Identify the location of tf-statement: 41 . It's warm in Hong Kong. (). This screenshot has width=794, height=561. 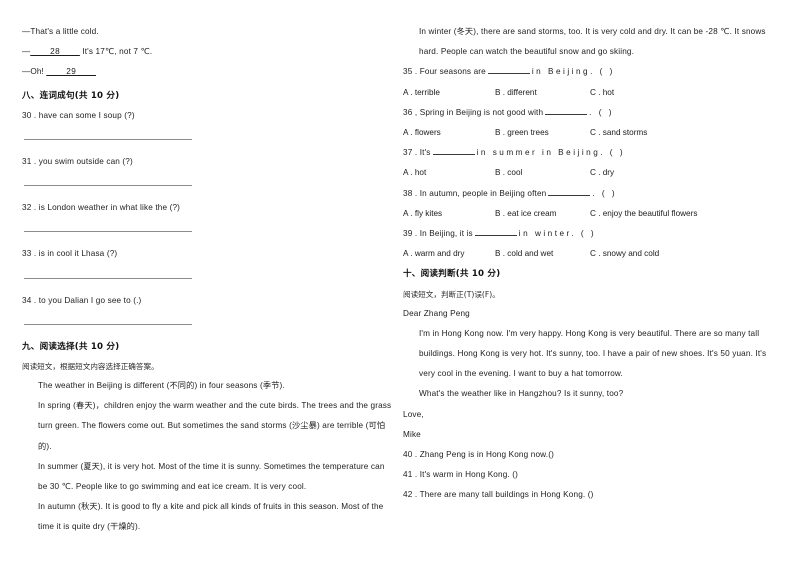
(589, 475).